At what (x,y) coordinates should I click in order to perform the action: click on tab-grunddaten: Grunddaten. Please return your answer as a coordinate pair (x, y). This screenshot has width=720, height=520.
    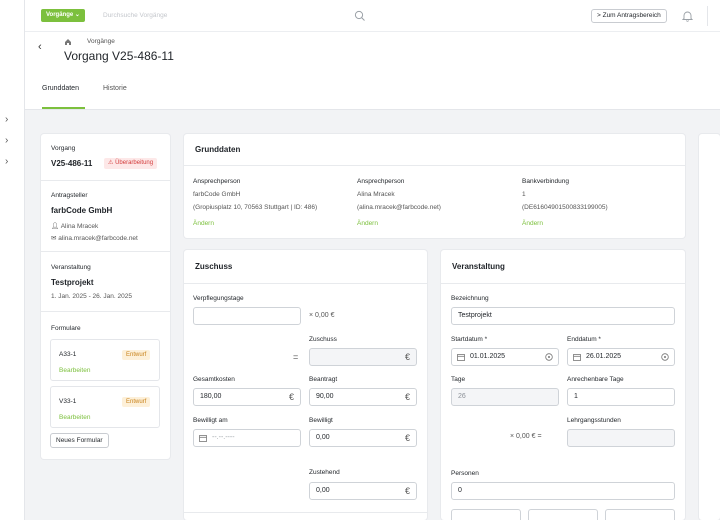
    Looking at the image, I should click on (60, 88).